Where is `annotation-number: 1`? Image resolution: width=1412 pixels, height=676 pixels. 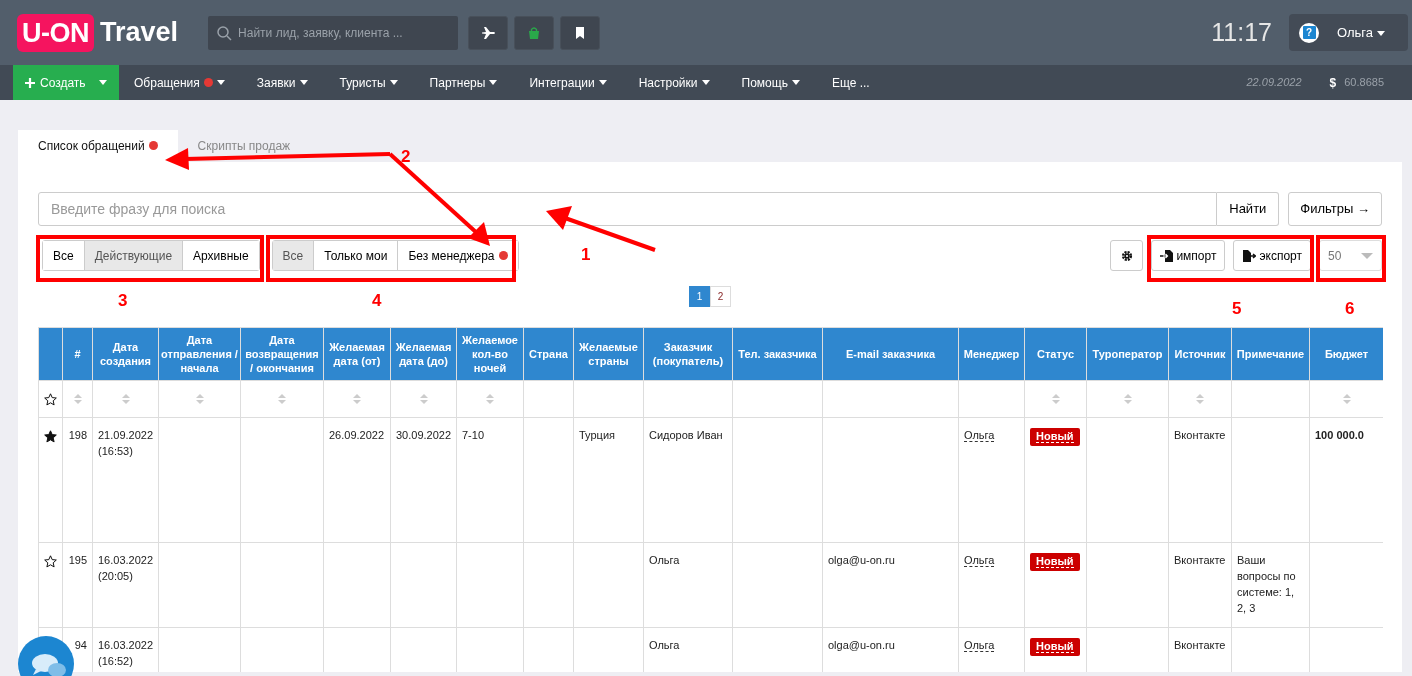 annotation-number: 1 is located at coordinates (586, 255).